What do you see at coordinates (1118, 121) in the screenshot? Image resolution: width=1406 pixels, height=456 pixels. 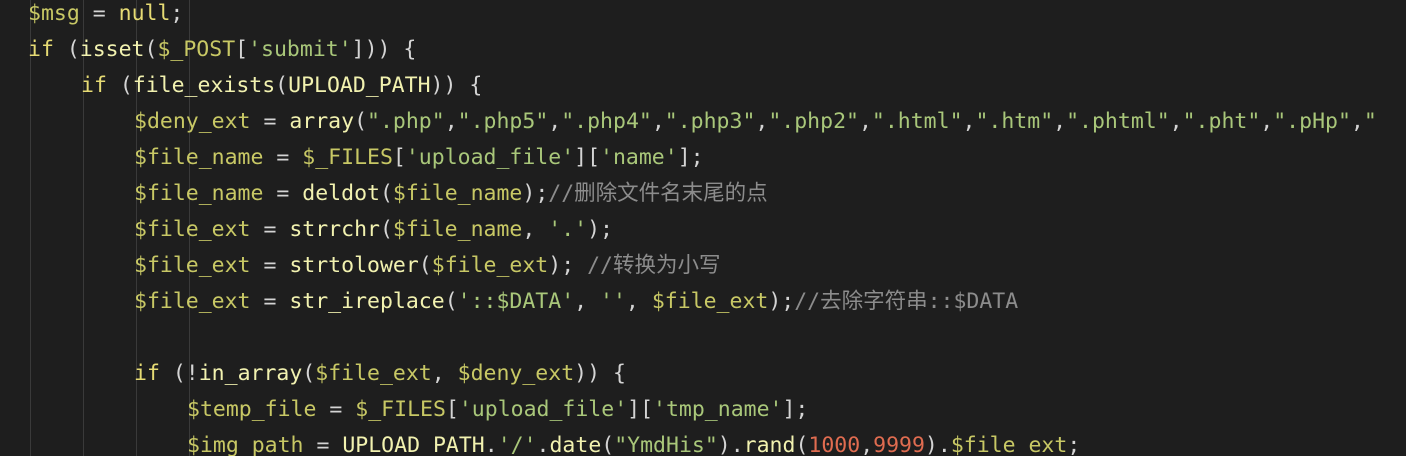 I see `string-token: ".phtml"` at bounding box center [1118, 121].